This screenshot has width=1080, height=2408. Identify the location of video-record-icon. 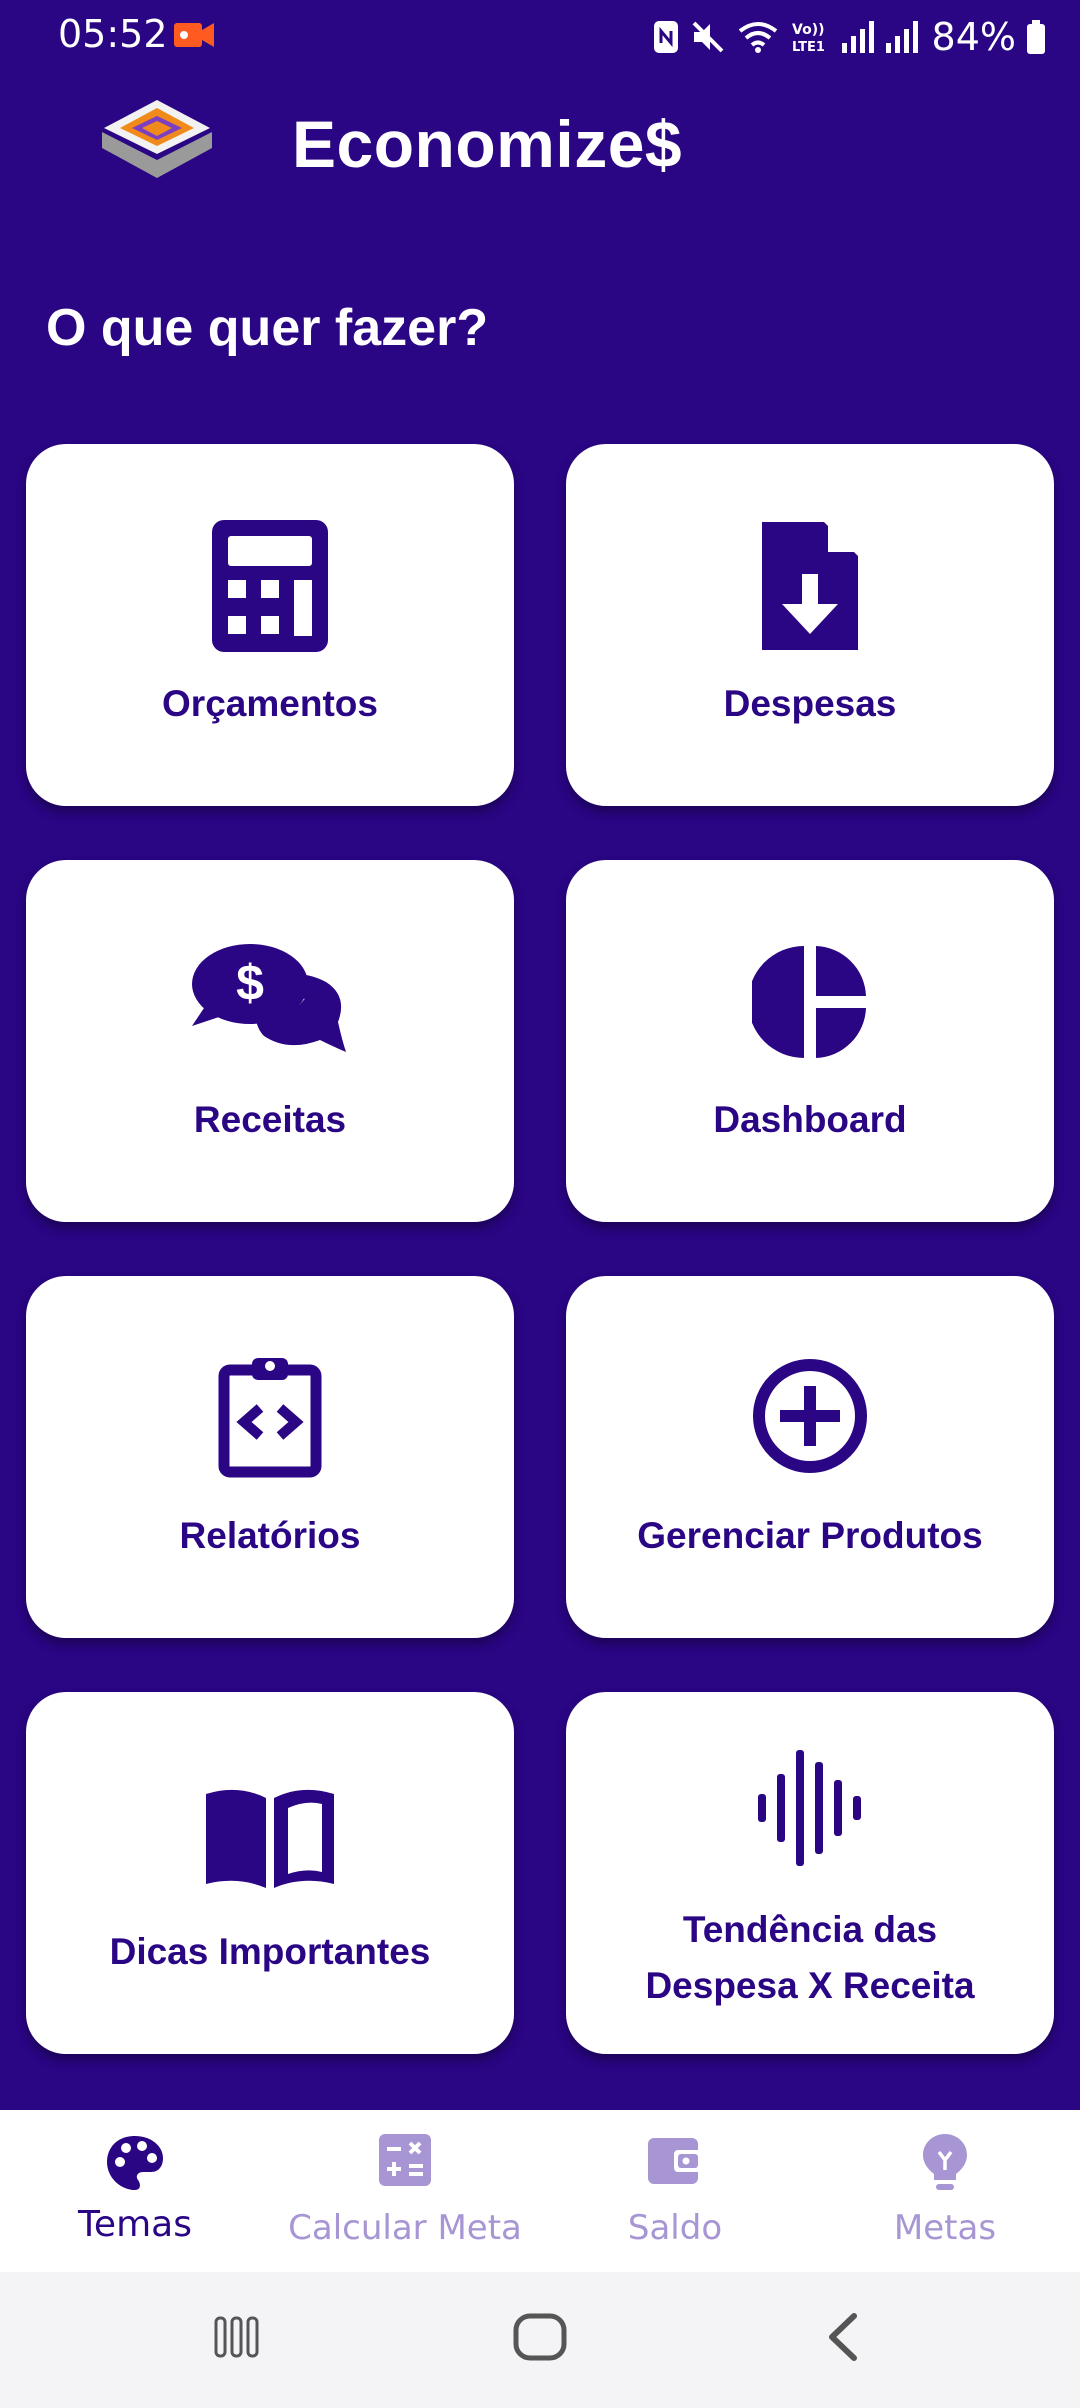
(194, 35).